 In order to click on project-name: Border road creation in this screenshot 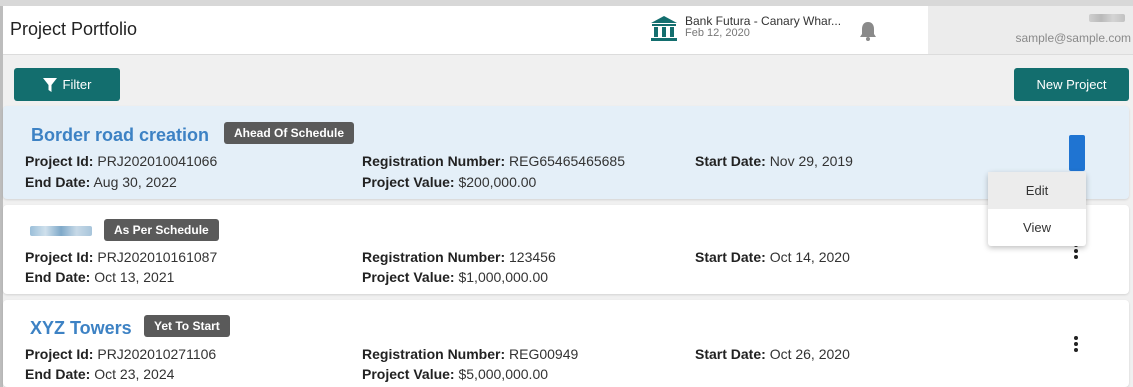, I will do `click(120, 135)`.